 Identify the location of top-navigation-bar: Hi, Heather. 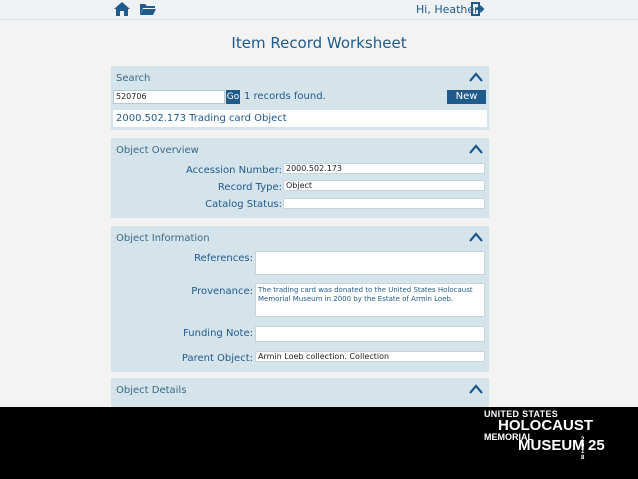
(319, 10).